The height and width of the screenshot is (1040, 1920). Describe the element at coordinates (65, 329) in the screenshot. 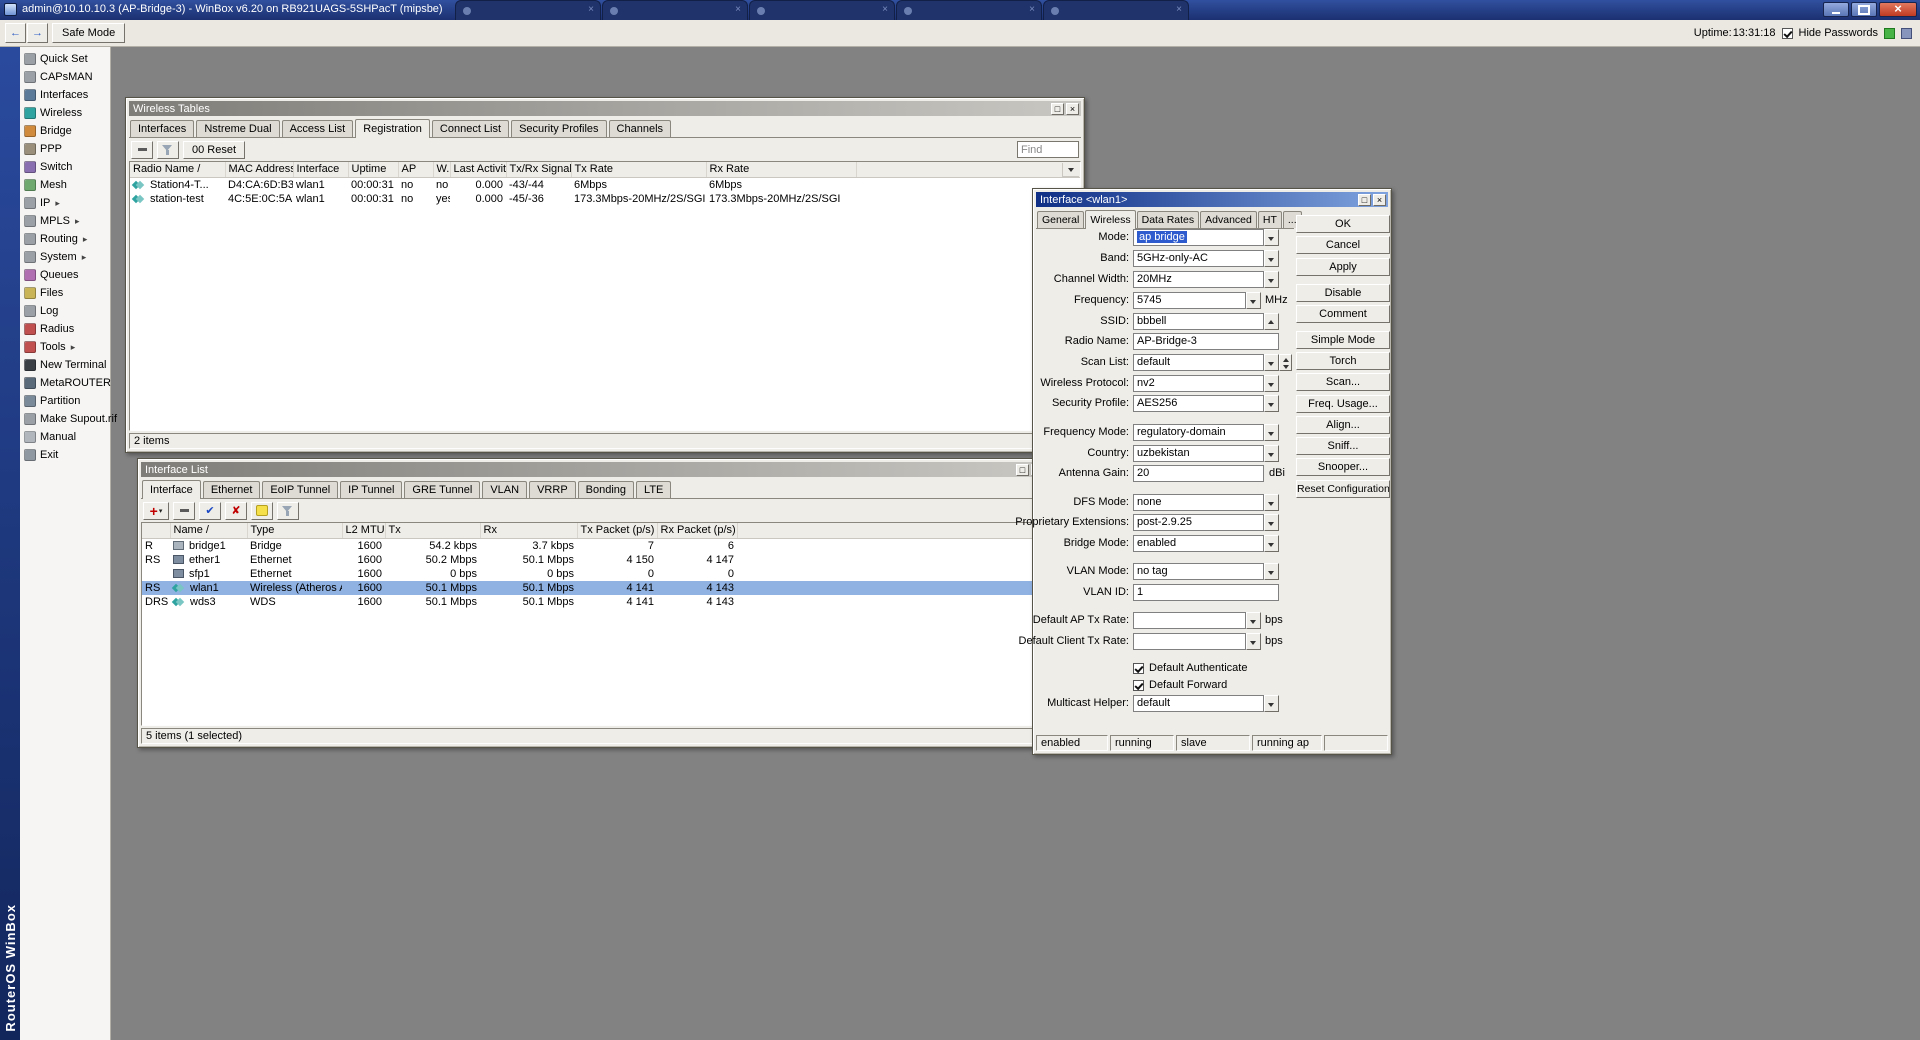

I see `sidebar-item-radius: Radius` at that location.